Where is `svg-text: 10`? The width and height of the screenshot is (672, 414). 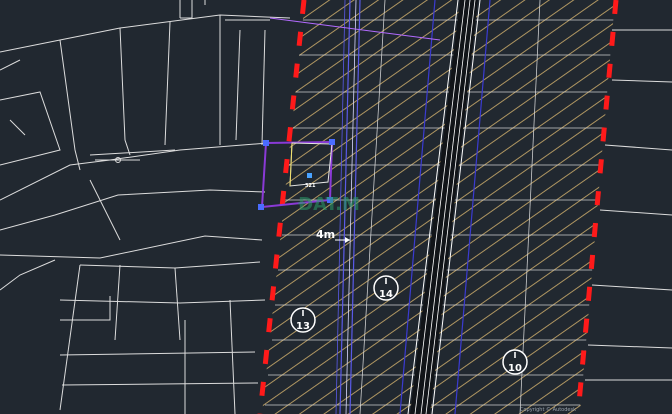 svg-text: 10 is located at coordinates (515, 368).